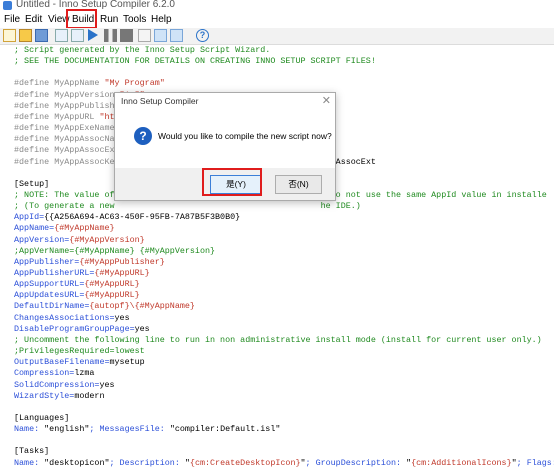 This screenshot has height=469, width=554. Describe the element at coordinates (62, 362) in the screenshot. I see `code-token: OutputBaseFilename=` at that location.